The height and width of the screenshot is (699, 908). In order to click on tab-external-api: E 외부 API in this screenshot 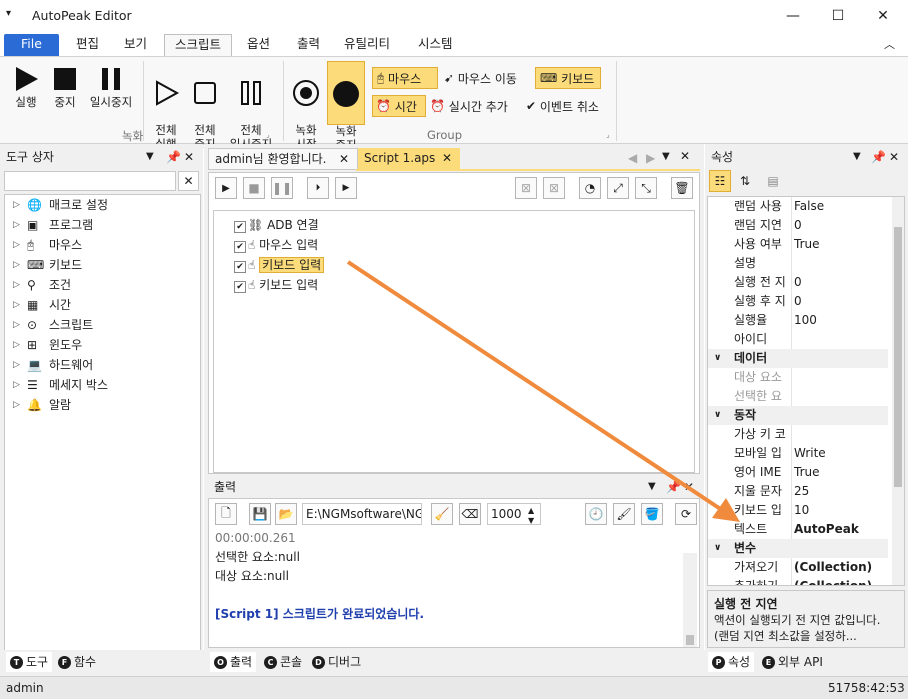, I will do `click(792, 662)`.